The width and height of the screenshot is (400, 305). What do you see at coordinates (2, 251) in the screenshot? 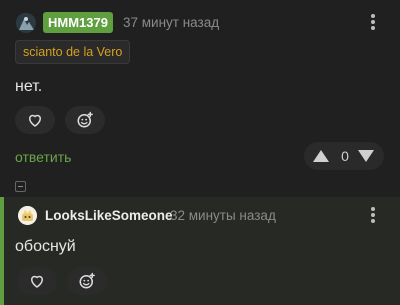
I see `thread-line` at bounding box center [2, 251].